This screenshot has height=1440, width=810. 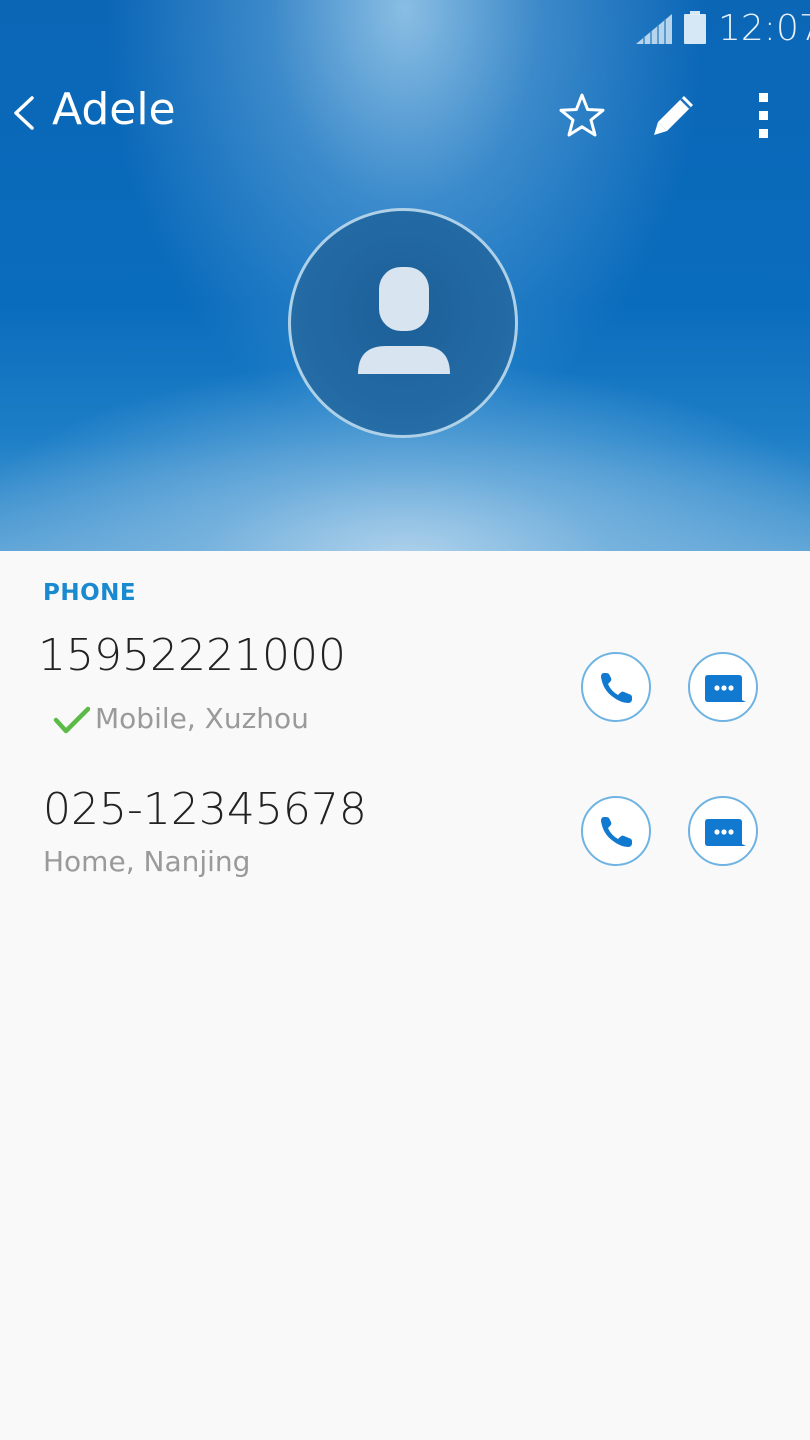 What do you see at coordinates (205, 809) in the screenshot?
I see `phone-number: 025-12345678` at bounding box center [205, 809].